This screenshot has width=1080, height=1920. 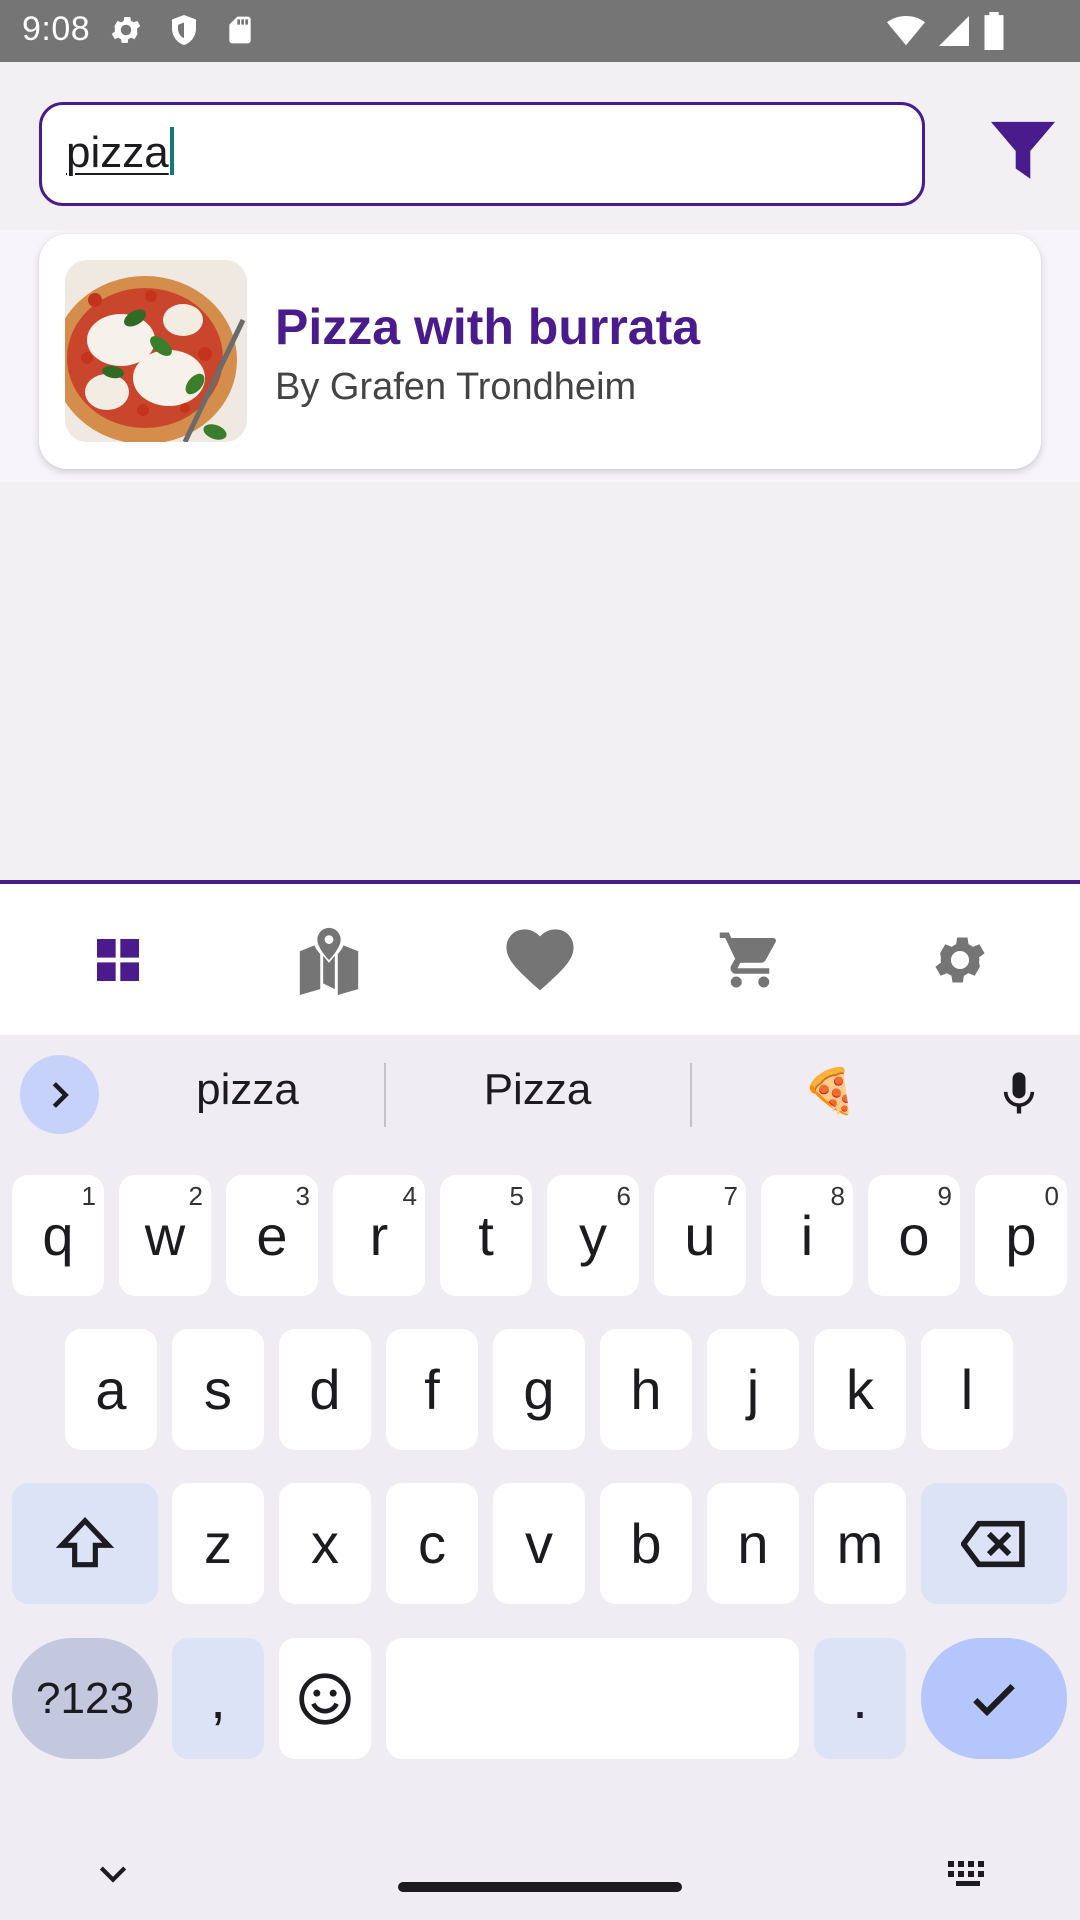 What do you see at coordinates (944, 1196) in the screenshot?
I see `key-number-hint: 9` at bounding box center [944, 1196].